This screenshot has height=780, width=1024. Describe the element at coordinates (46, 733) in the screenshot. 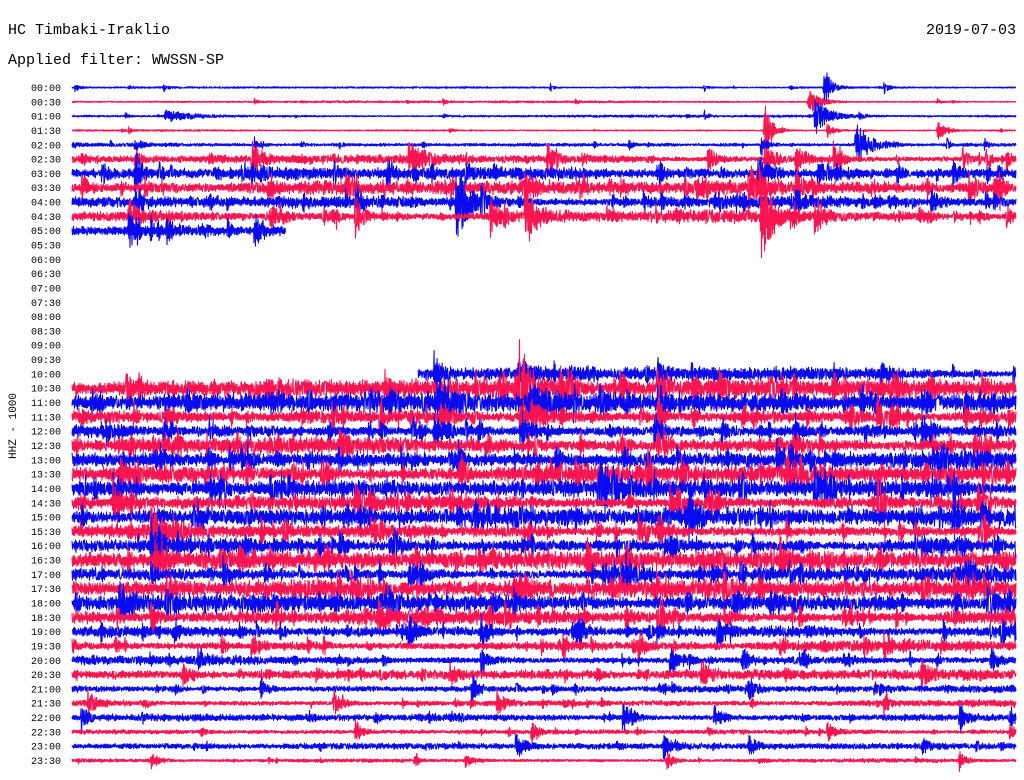

I see `time-label-22-30: 22:30` at that location.